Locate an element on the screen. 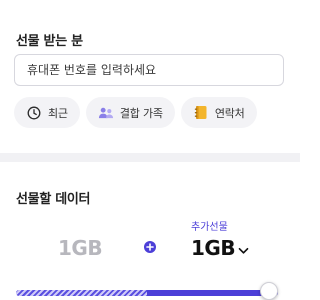  family-chip-label: 결합 가족 is located at coordinates (141, 113).